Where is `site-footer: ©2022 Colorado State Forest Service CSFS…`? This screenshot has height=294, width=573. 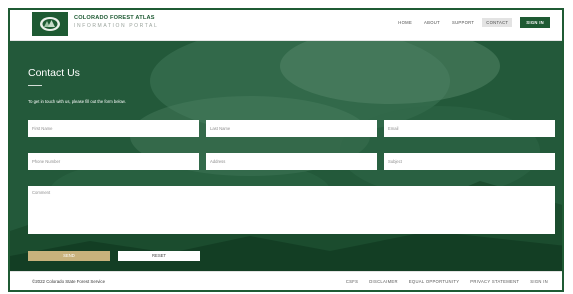
site-footer: ©2022 Colorado State Forest Service CSFS… is located at coordinates (286, 280).